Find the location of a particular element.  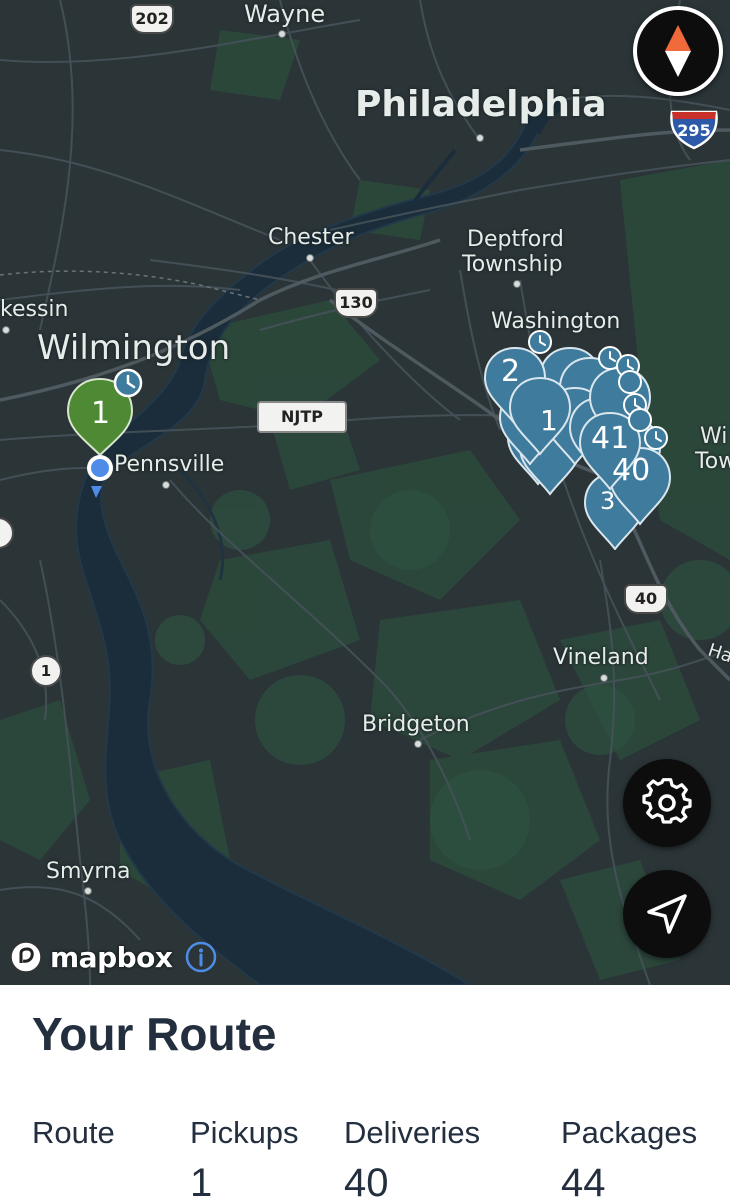

wayne-marker is located at coordinates (282, 34).